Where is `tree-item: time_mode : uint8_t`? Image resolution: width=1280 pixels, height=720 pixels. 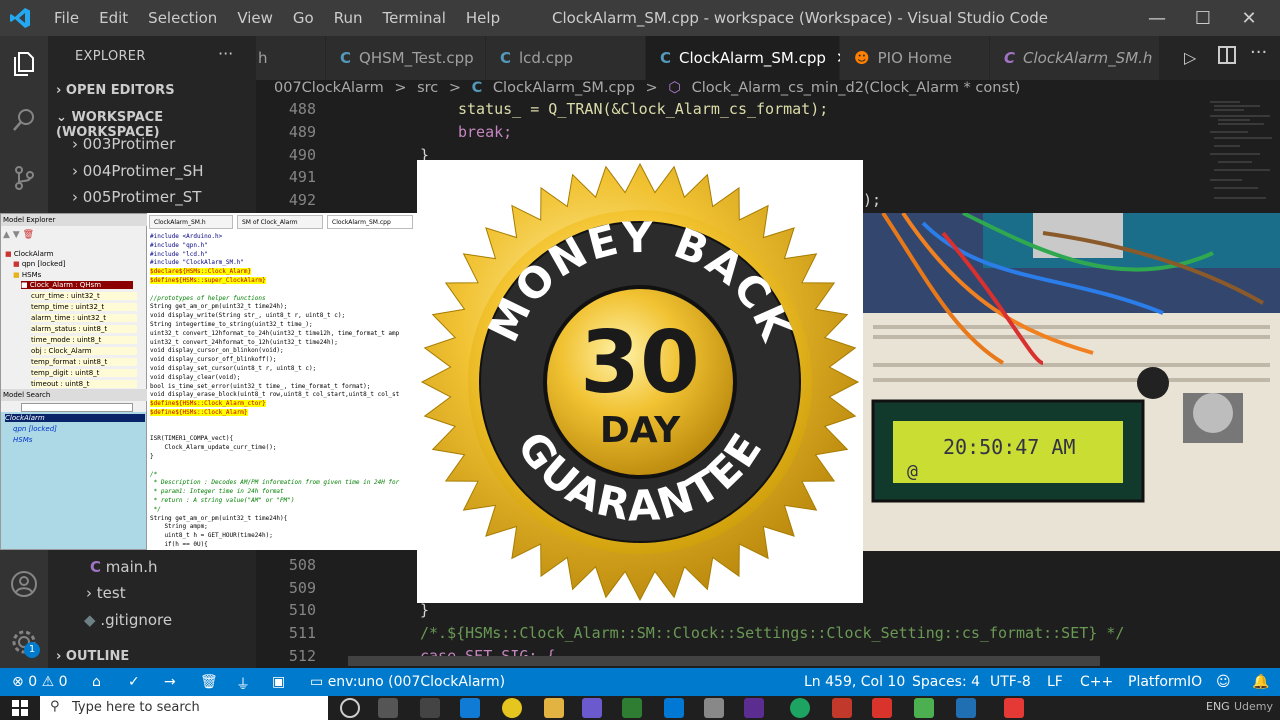
tree-item: time_mode : uint8_t is located at coordinates (84, 340).